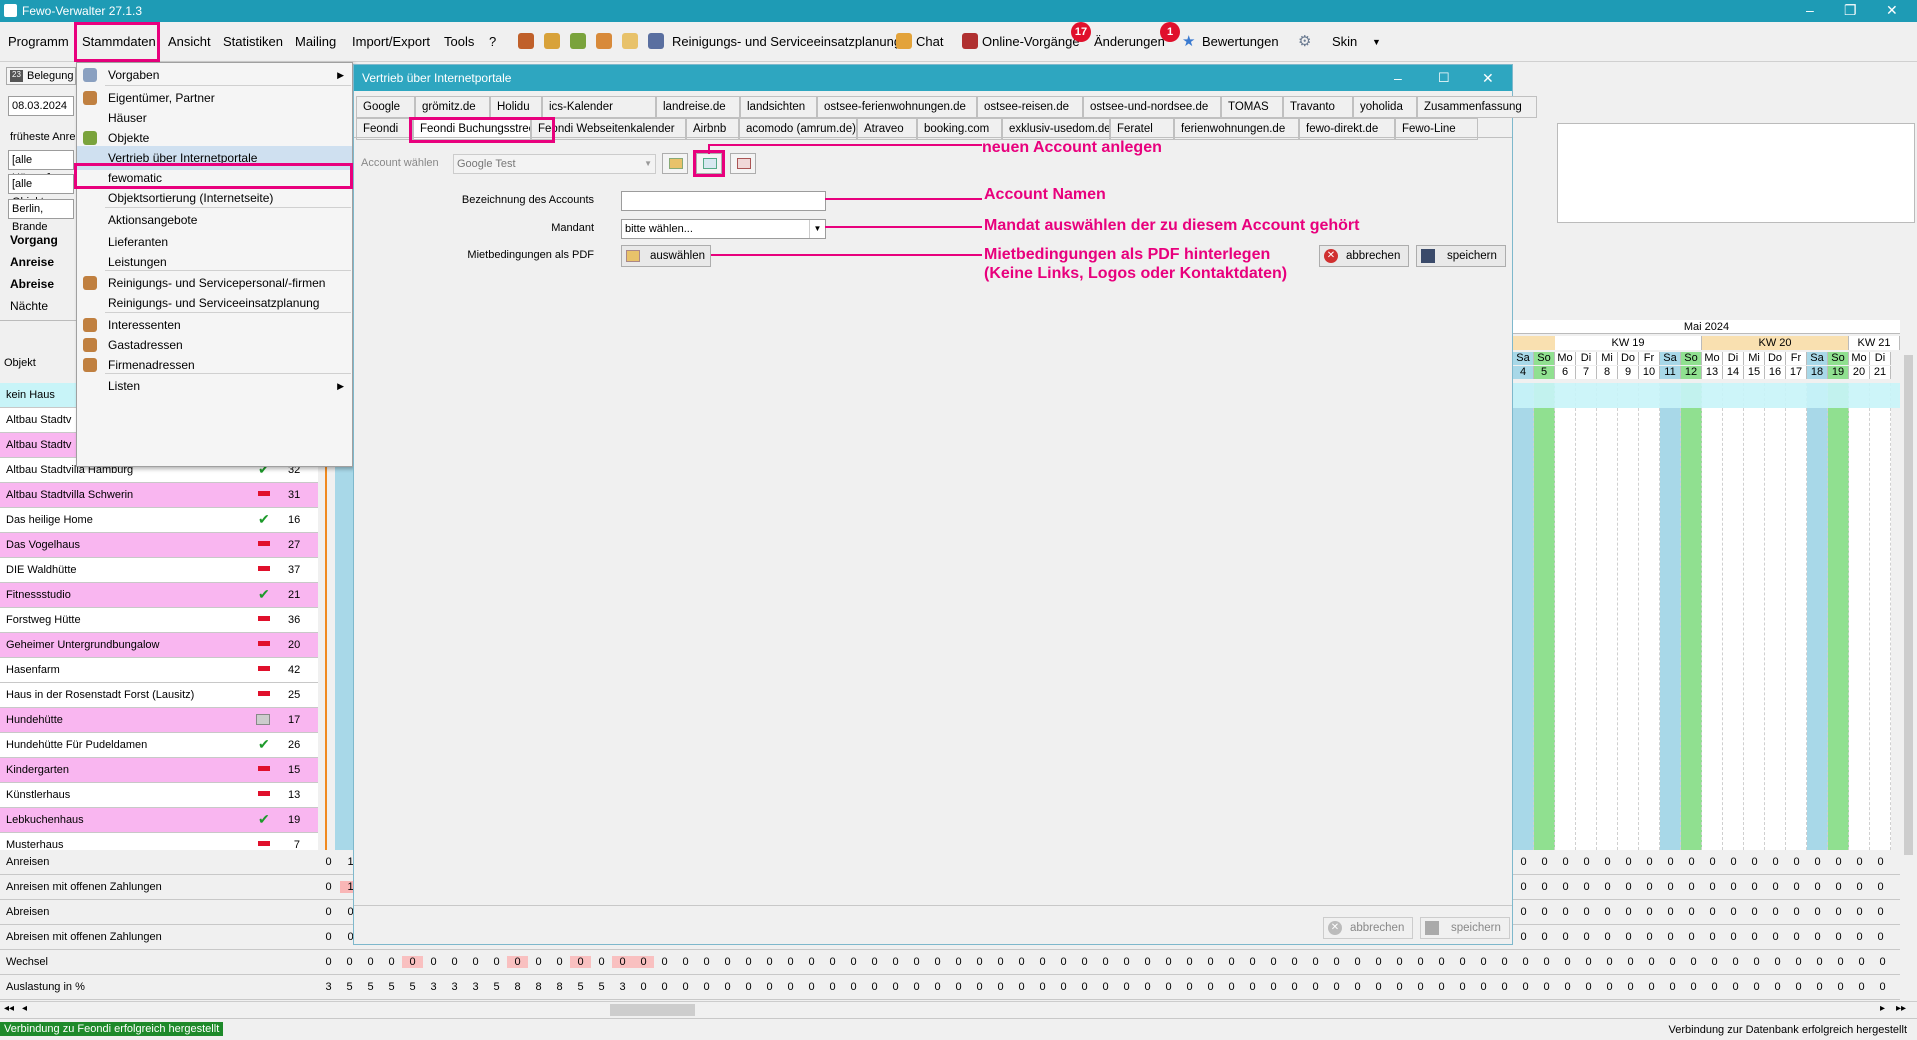 This screenshot has height=1040, width=1917. Describe the element at coordinates (1344, 41) in the screenshot. I see `toolbar-skin: Skin` at that location.